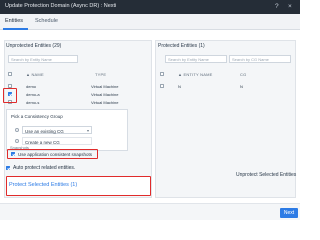  What do you see at coordinates (10, 95) in the screenshot?
I see `highlight-selected-checkbox` at bounding box center [10, 95].